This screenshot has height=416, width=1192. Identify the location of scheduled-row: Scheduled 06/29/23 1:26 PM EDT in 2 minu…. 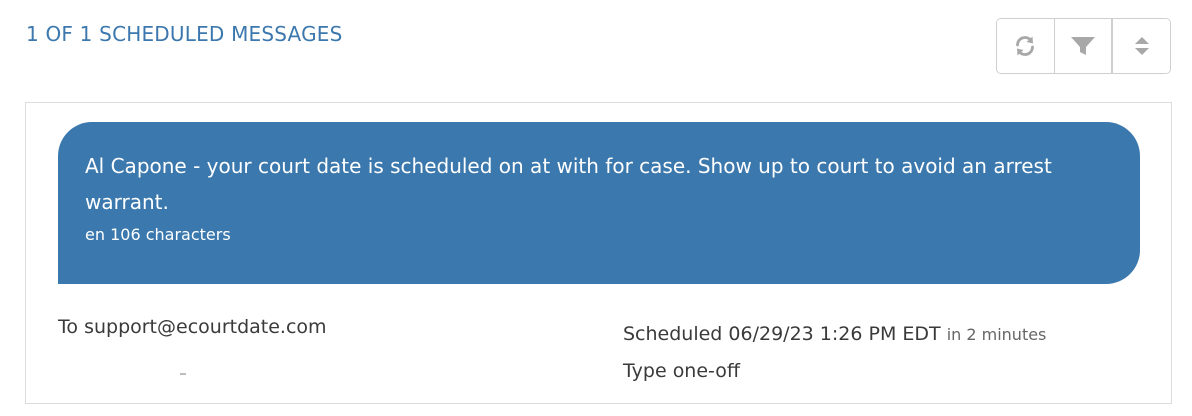
(834, 334).